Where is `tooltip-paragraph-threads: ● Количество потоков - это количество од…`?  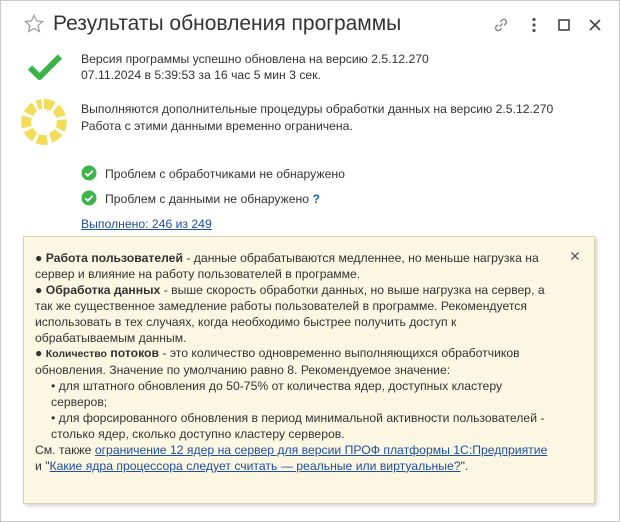
tooltip-paragraph-threads: ● Количество потоков - это количество од… is located at coordinates (277, 362).